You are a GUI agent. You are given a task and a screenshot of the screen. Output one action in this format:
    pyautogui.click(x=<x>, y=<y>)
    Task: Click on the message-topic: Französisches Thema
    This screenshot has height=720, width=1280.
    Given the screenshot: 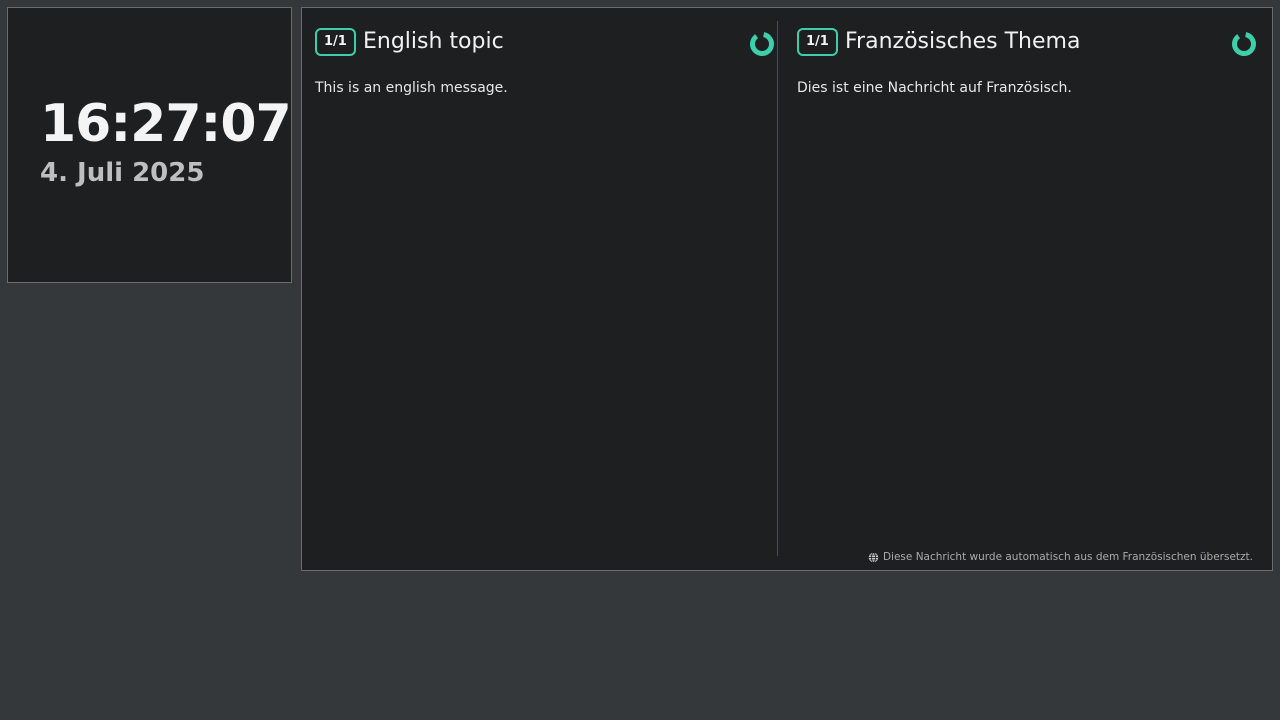 What is the action you would take?
    pyautogui.click(x=963, y=41)
    